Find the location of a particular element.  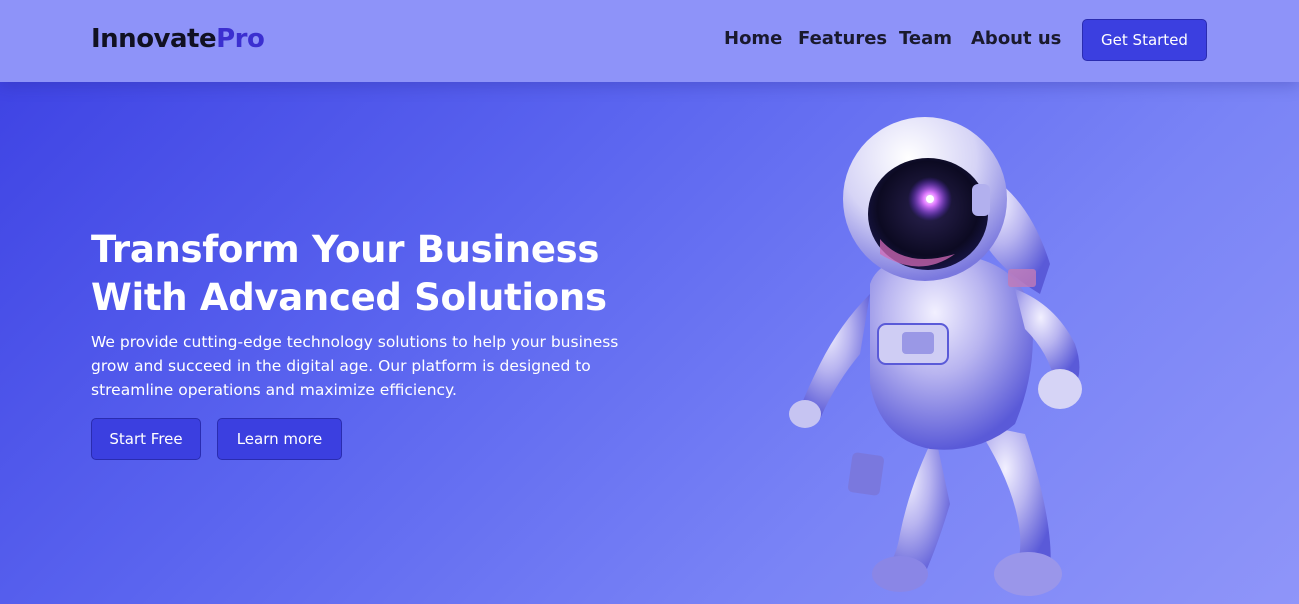

visor-glow-core is located at coordinates (930, 199).